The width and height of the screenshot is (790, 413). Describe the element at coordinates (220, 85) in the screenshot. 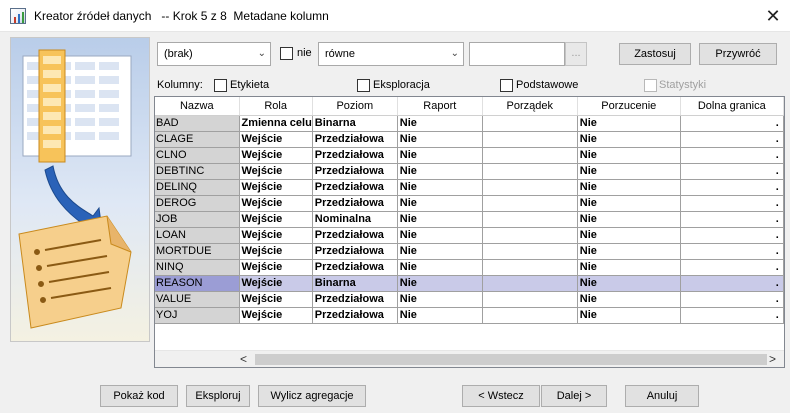

I see `label-column-checkbox` at that location.